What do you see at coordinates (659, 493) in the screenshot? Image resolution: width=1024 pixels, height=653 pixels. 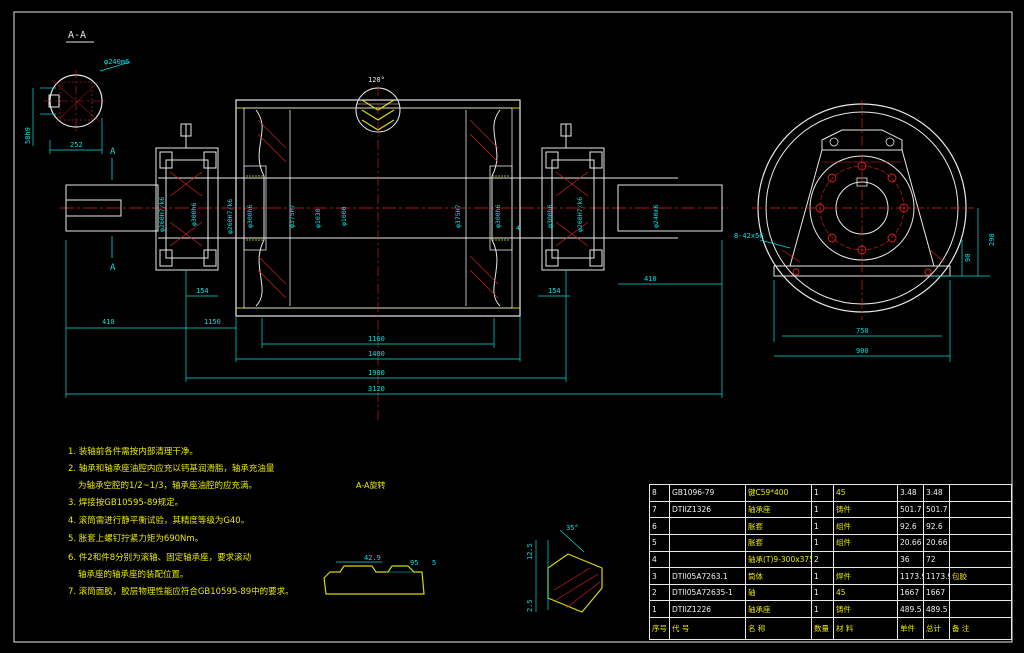 I see `bom-cell: 8` at bounding box center [659, 493].